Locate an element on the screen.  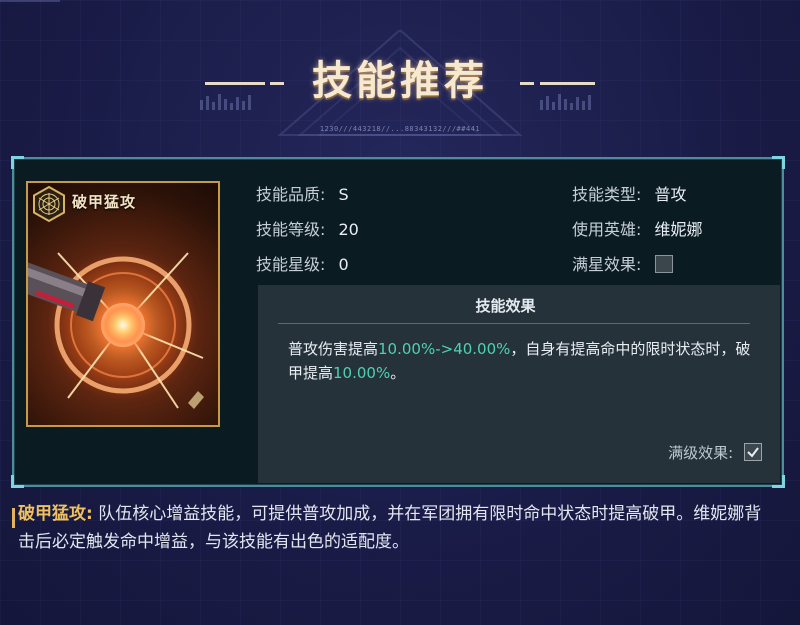
quality-value: S is located at coordinates (343, 194).